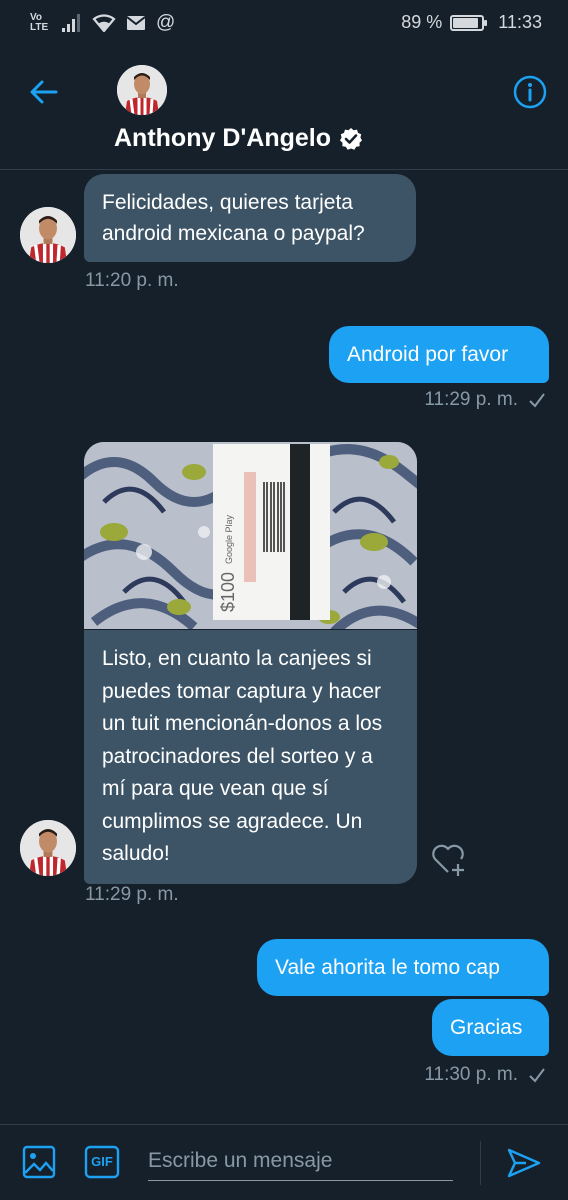 This screenshot has height=1200, width=568. What do you see at coordinates (520, 22) in the screenshot?
I see `status-time: 11:33` at bounding box center [520, 22].